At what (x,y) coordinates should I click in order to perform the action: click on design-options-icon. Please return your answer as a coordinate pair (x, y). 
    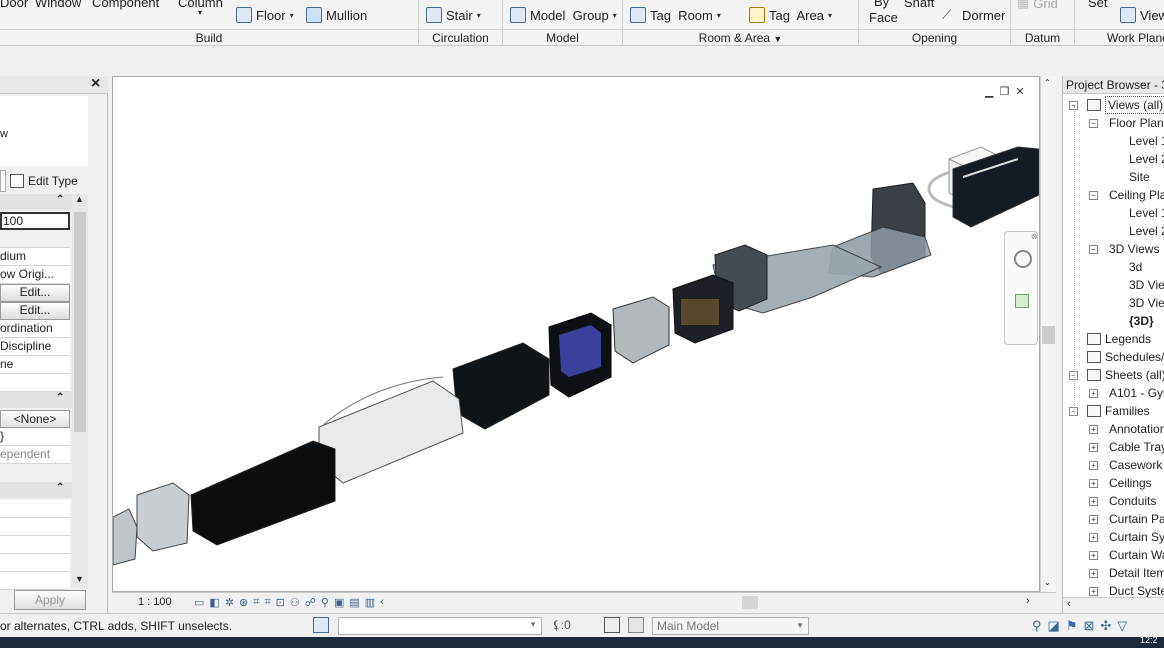
    Looking at the image, I should click on (612, 625).